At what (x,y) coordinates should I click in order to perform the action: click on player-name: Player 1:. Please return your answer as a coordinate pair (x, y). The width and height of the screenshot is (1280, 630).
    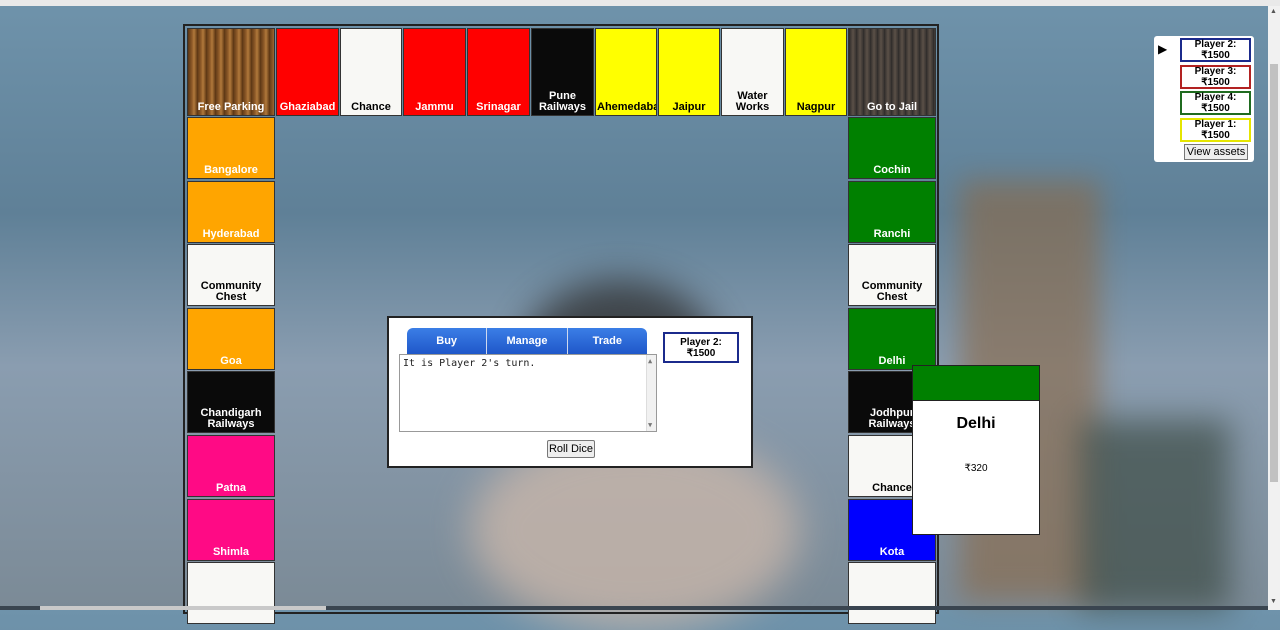
    Looking at the image, I should click on (1215, 124).